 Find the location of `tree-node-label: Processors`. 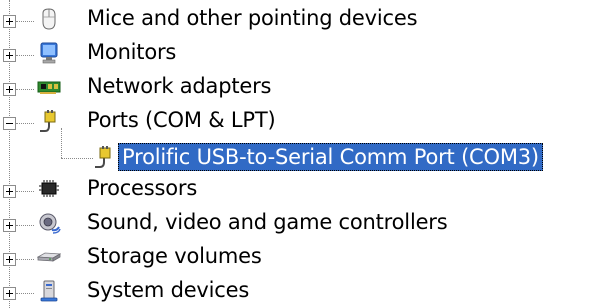

tree-node-label: Processors is located at coordinates (142, 188).